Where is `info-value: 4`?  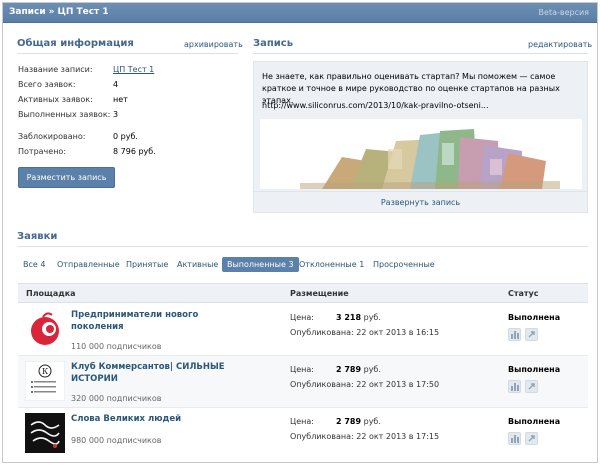
info-value: 4 is located at coordinates (116, 84).